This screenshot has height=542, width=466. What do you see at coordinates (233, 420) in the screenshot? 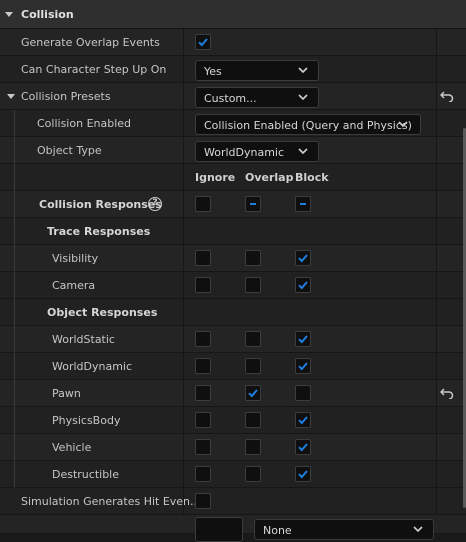
I see `response-row: PhysicsBody` at bounding box center [233, 420].